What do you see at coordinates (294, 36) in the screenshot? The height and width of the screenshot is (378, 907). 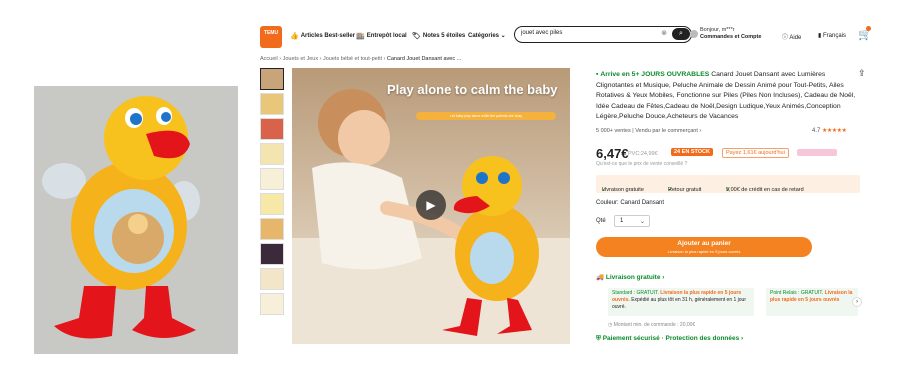 I see `thumbs-up-icon: 👍` at bounding box center [294, 36].